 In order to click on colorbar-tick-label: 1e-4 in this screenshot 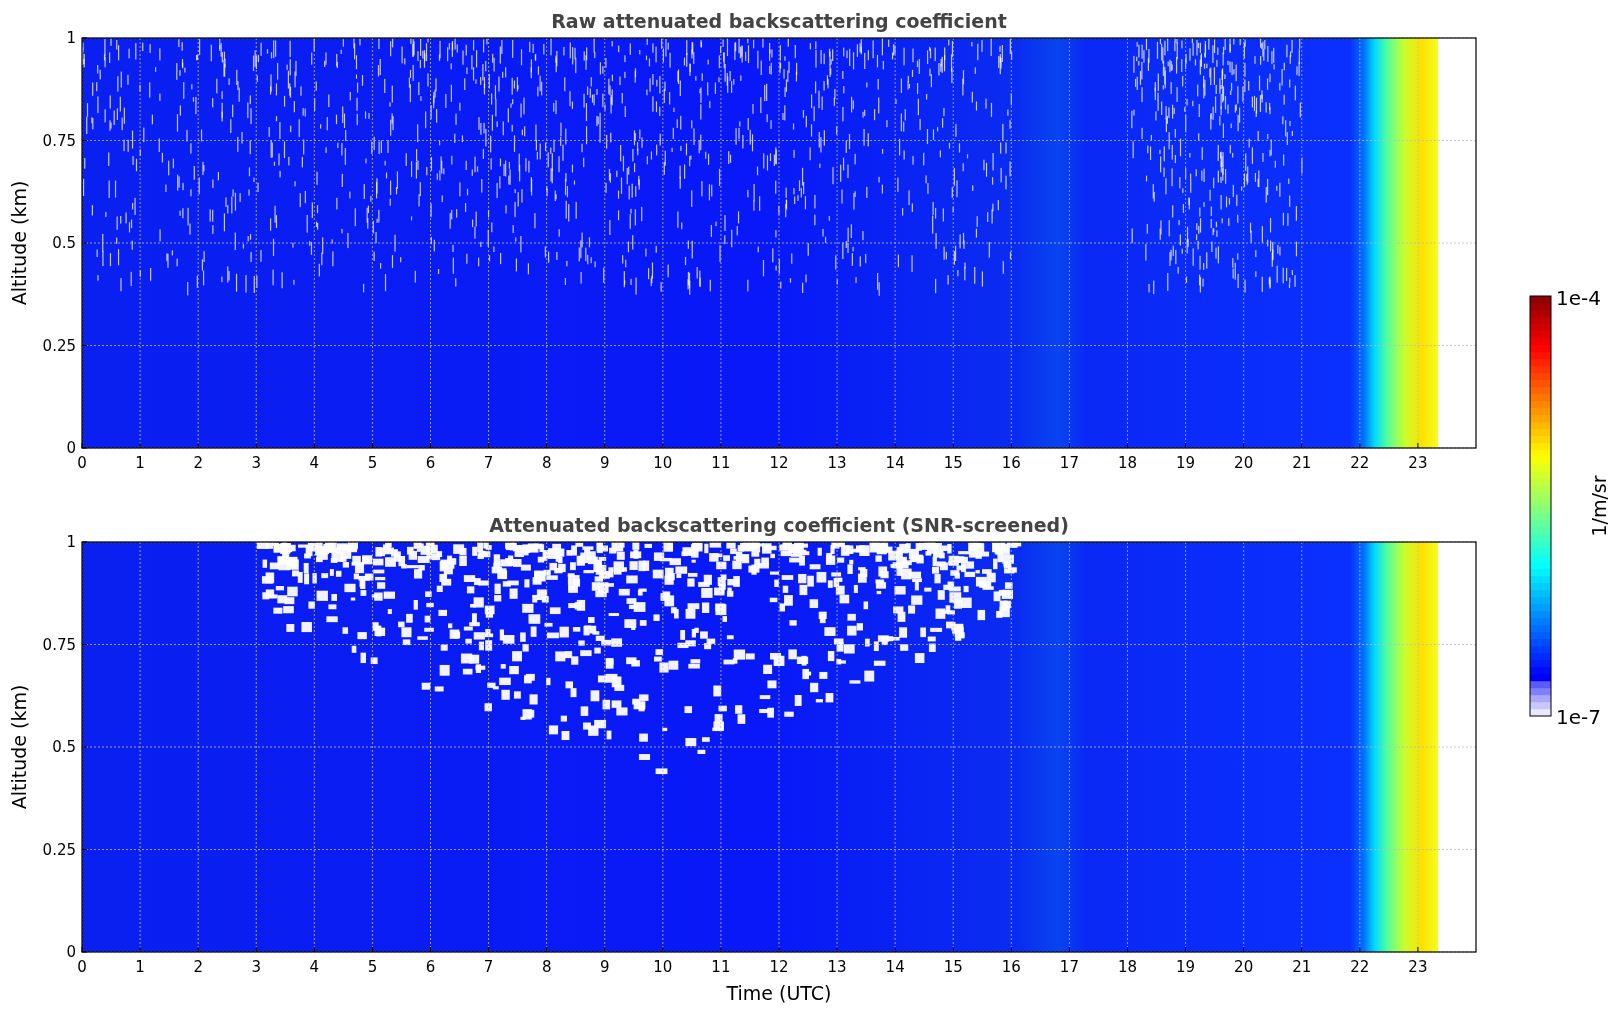, I will do `click(1578, 298)`.